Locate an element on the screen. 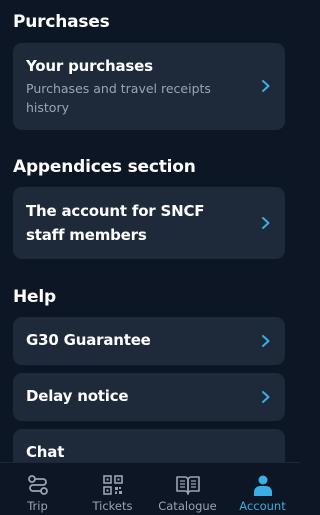 The image size is (320, 515). tab-trip: Trip is located at coordinates (37, 489).